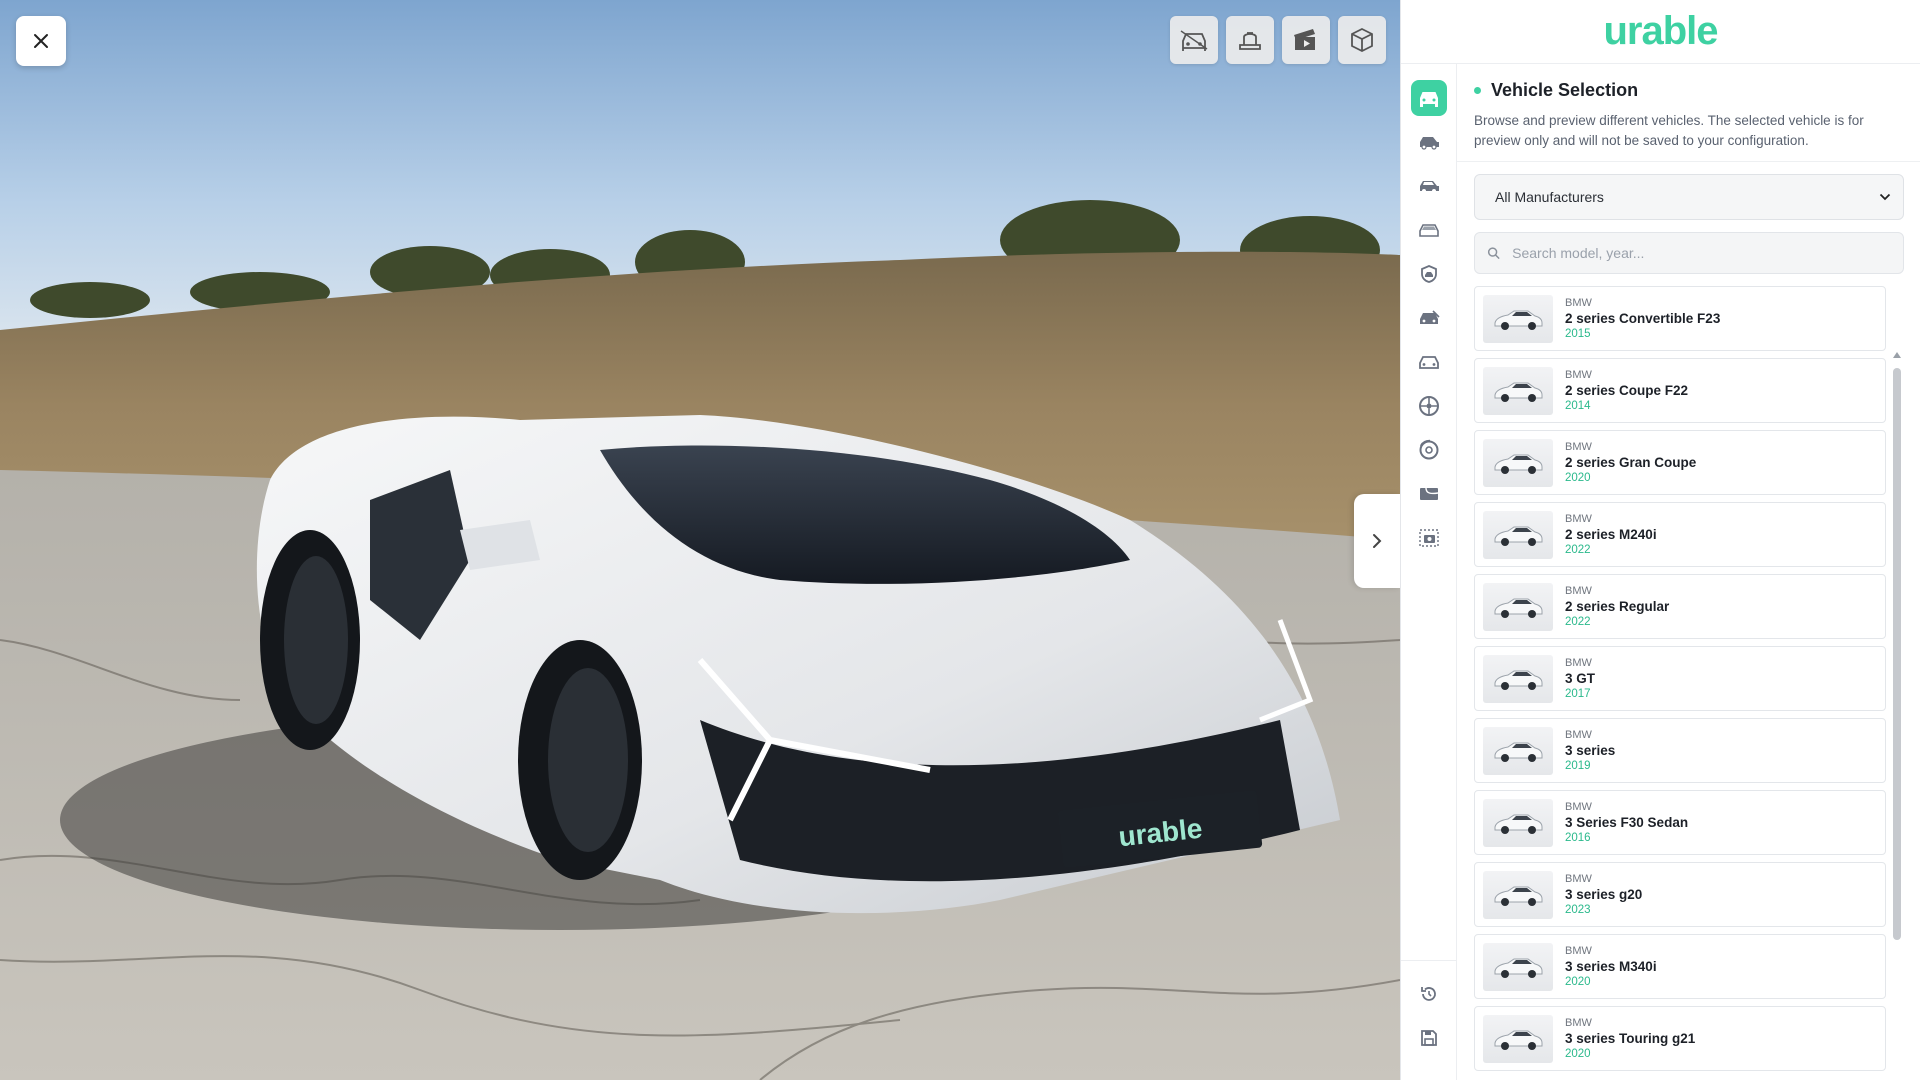 The height and width of the screenshot is (1080, 1920). I want to click on collapse-panel-button, so click(1377, 541).